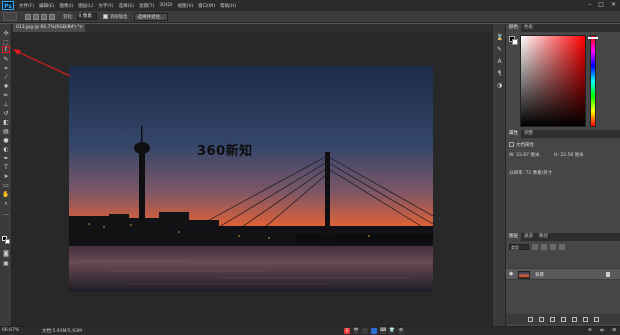 The height and width of the screenshot is (335, 620). What do you see at coordinates (126, 6) in the screenshot?
I see `menu-select: 选择(S)` at bounding box center [126, 6].